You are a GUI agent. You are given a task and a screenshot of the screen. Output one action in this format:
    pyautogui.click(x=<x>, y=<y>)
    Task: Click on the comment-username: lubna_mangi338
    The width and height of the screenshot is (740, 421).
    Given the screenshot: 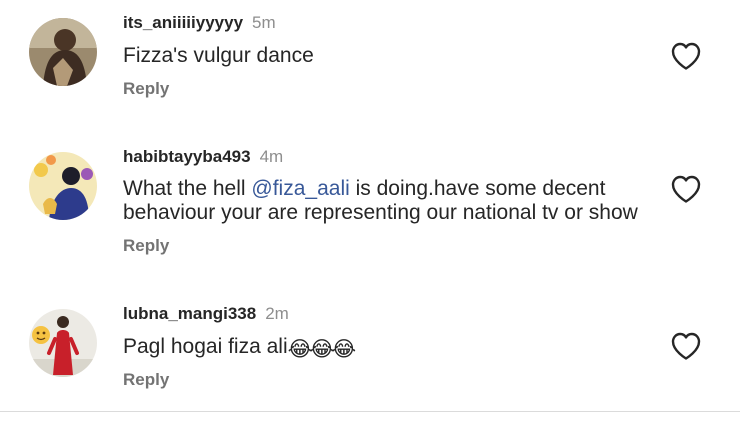 What is the action you would take?
    pyautogui.click(x=189, y=313)
    